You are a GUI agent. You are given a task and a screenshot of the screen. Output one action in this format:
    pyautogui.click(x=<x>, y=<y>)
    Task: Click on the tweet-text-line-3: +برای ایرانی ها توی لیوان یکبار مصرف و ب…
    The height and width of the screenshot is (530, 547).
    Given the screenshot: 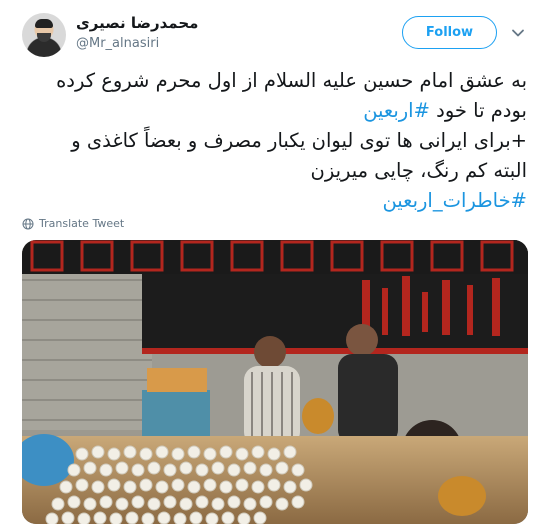 What is the action you would take?
    pyautogui.click(x=299, y=140)
    